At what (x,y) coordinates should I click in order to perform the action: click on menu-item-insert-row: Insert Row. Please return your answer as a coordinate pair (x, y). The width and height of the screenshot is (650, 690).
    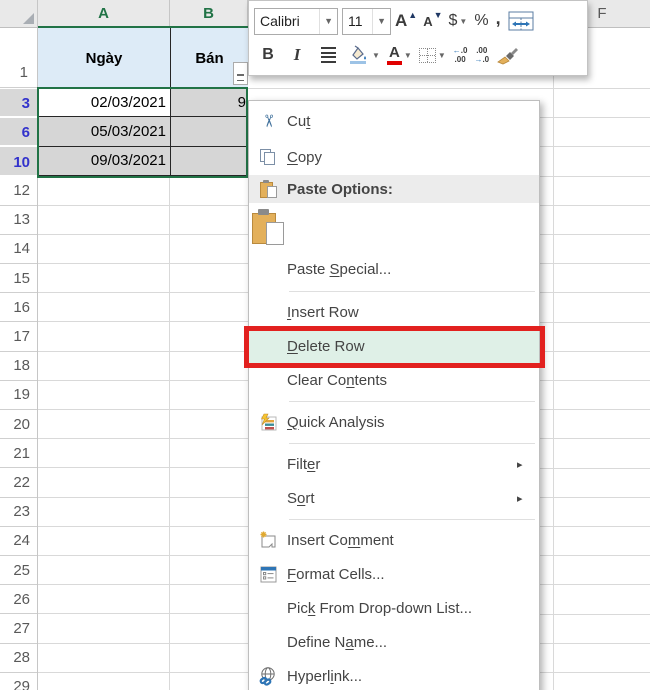
    Looking at the image, I should click on (394, 312).